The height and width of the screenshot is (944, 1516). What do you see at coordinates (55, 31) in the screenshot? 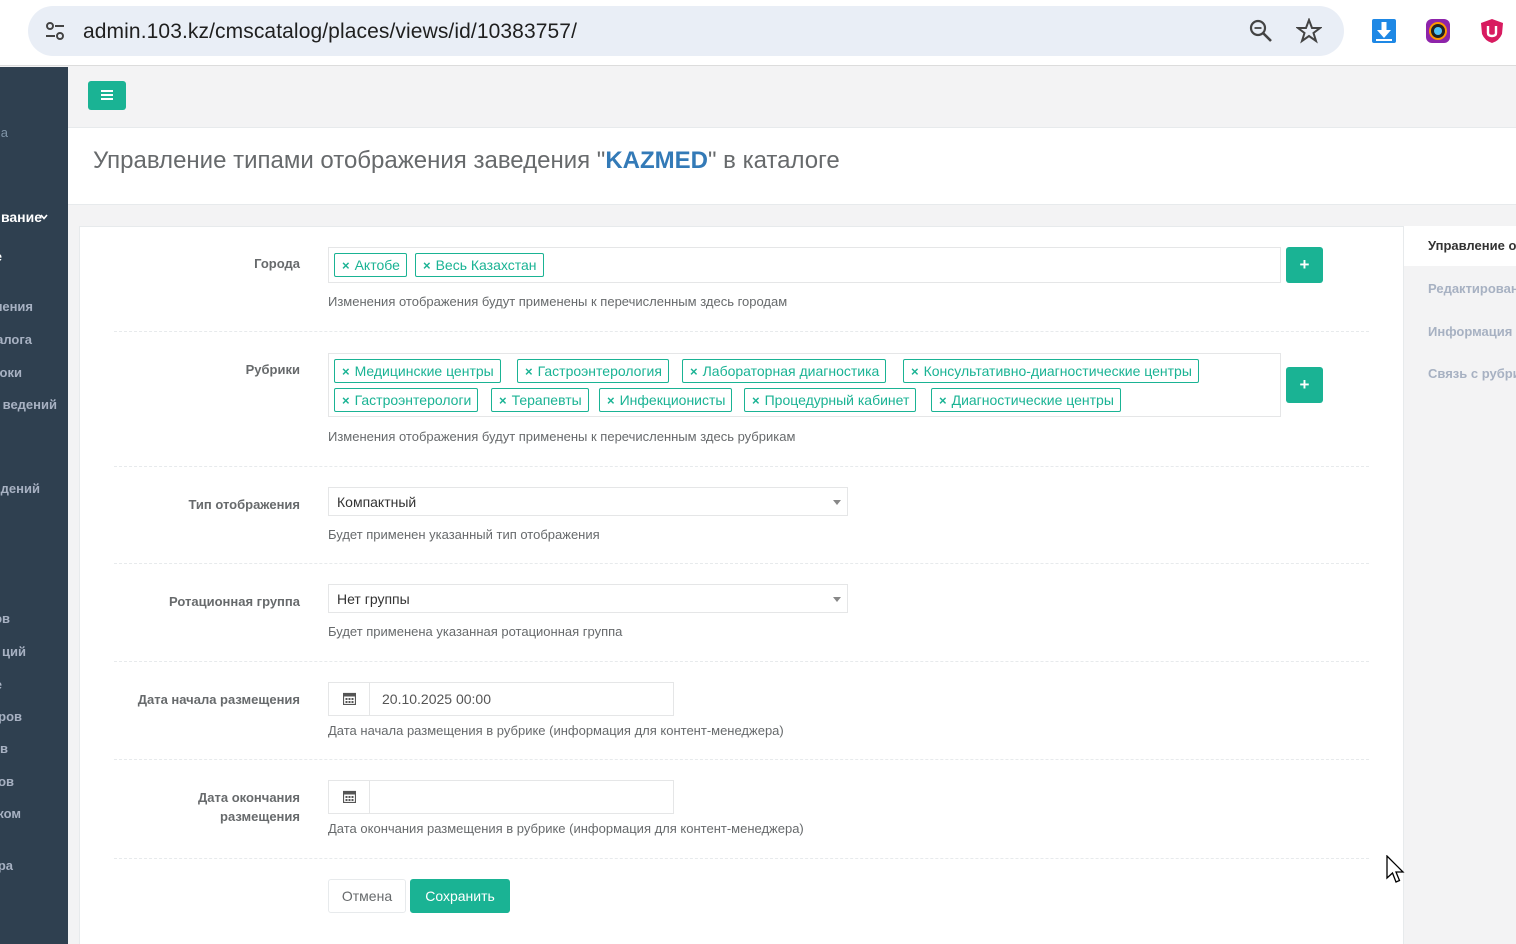
I see `site-info-icon` at bounding box center [55, 31].